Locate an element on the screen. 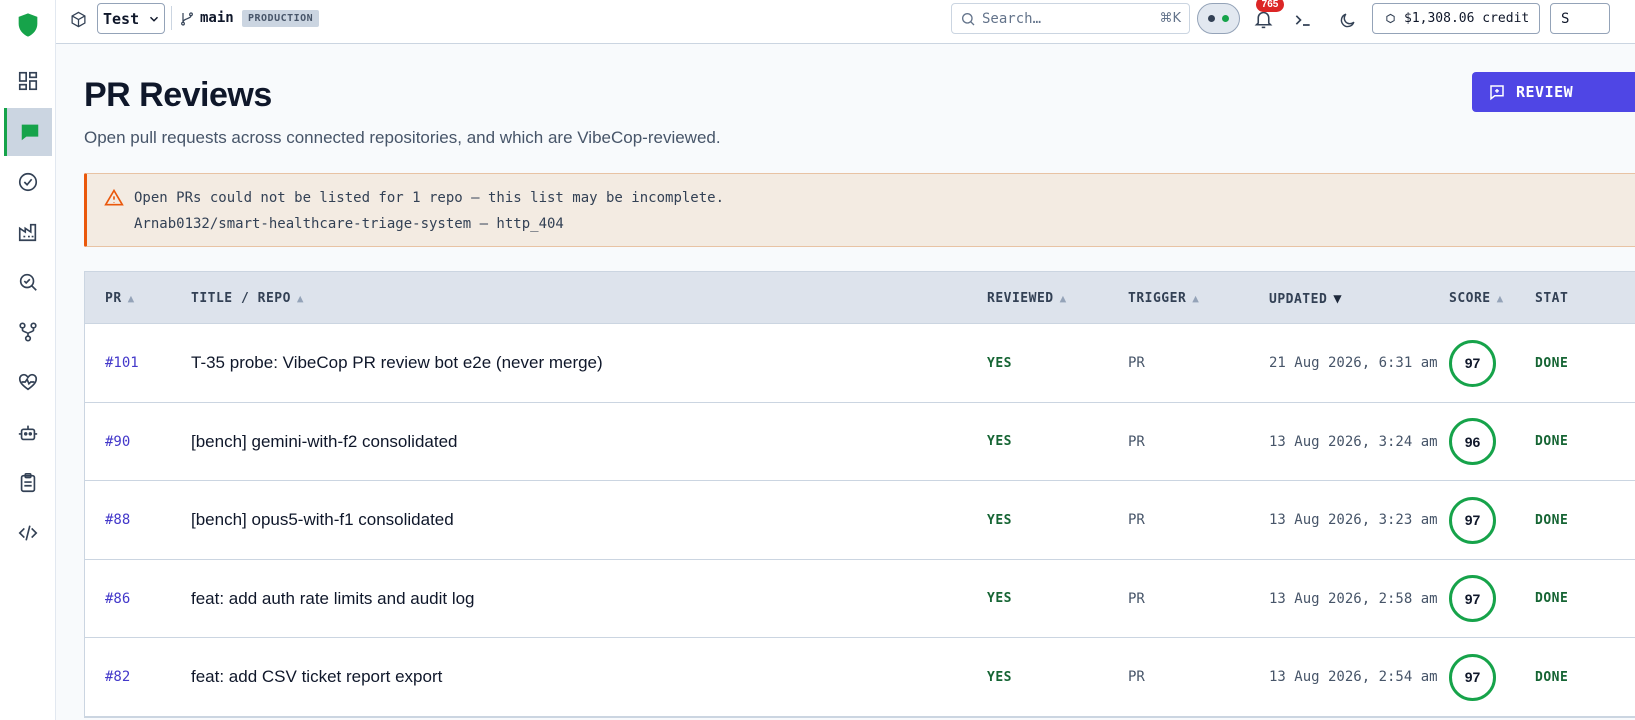 This screenshot has height=720, width=1635. nav-pr-reviews is located at coordinates (28, 132).